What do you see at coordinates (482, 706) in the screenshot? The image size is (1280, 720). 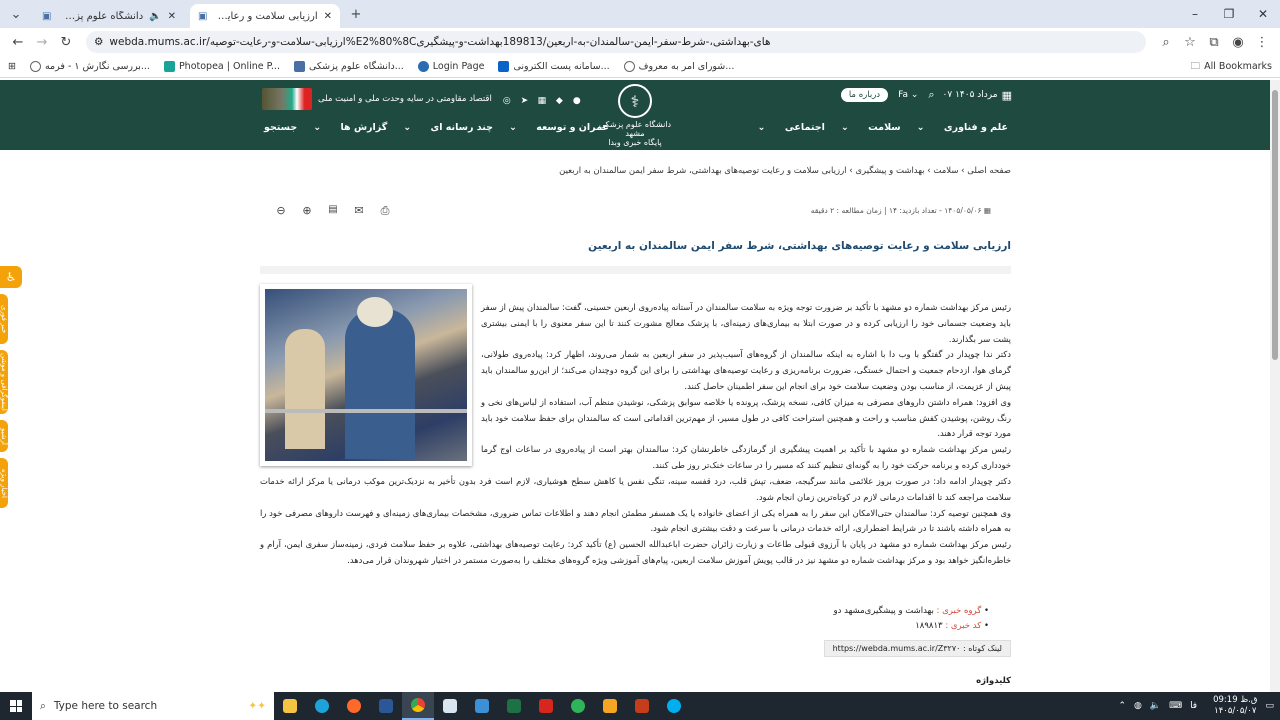 I see `app-icon` at bounding box center [482, 706].